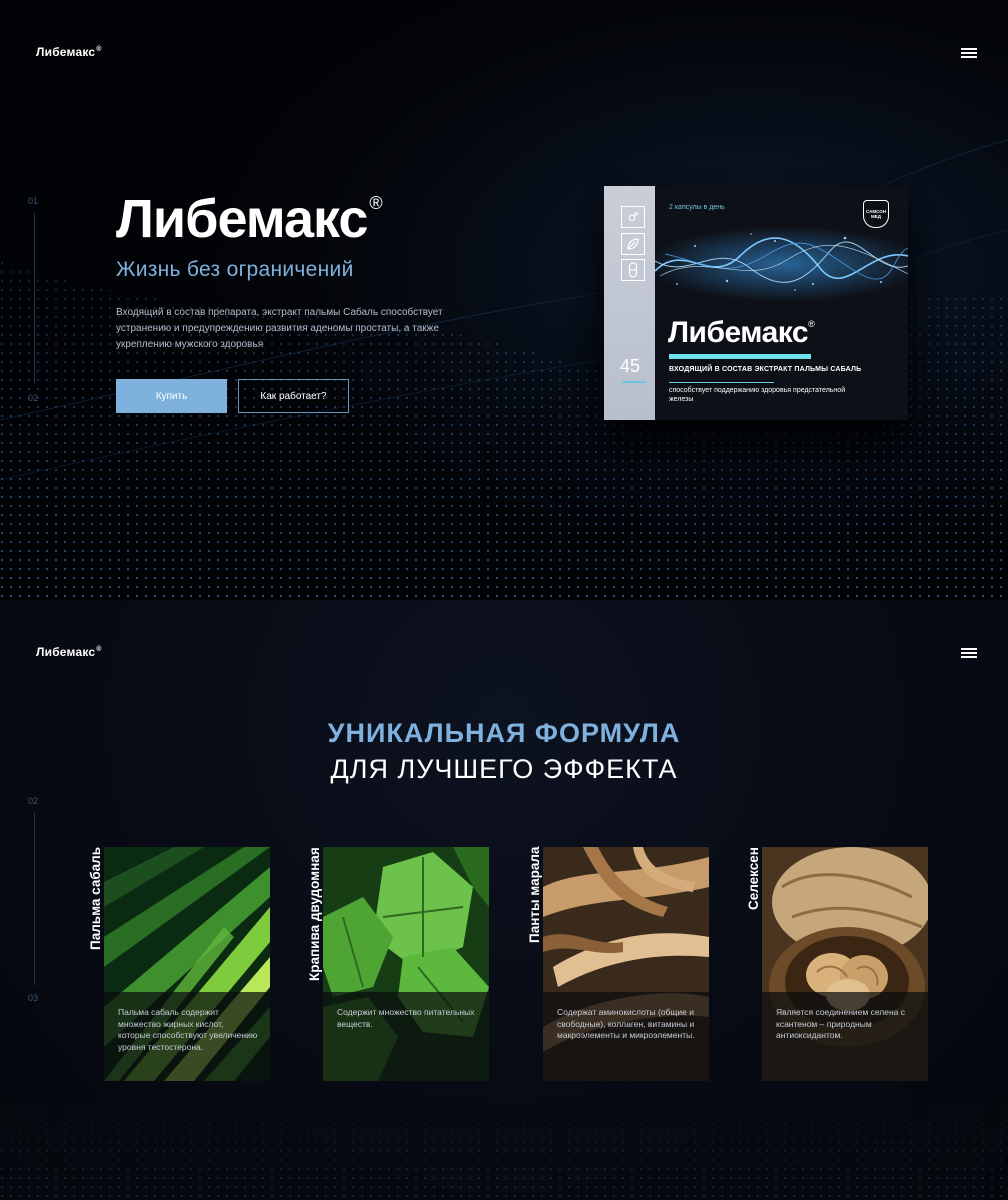 This screenshot has width=1008, height=1200. Describe the element at coordinates (406, 1018) in the screenshot. I see `card-description: Содержит множество питательных веществ.` at that location.